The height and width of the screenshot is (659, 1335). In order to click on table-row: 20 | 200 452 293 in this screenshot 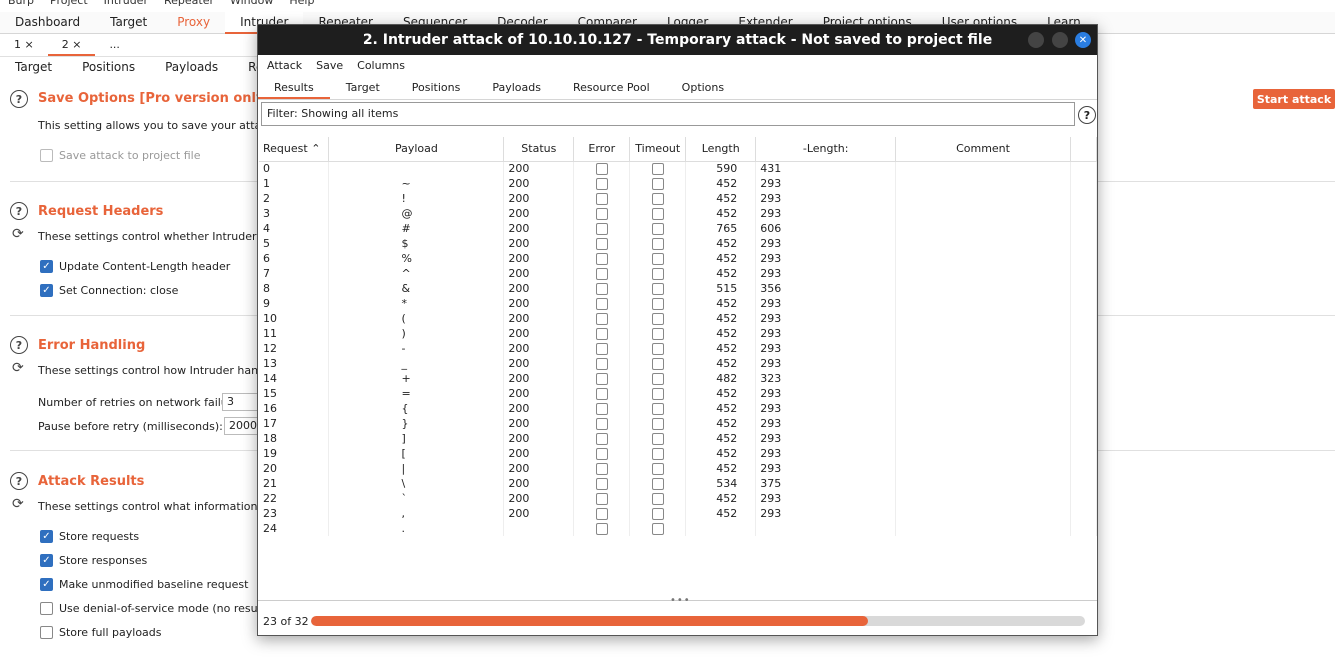, I will do `click(678, 468)`.